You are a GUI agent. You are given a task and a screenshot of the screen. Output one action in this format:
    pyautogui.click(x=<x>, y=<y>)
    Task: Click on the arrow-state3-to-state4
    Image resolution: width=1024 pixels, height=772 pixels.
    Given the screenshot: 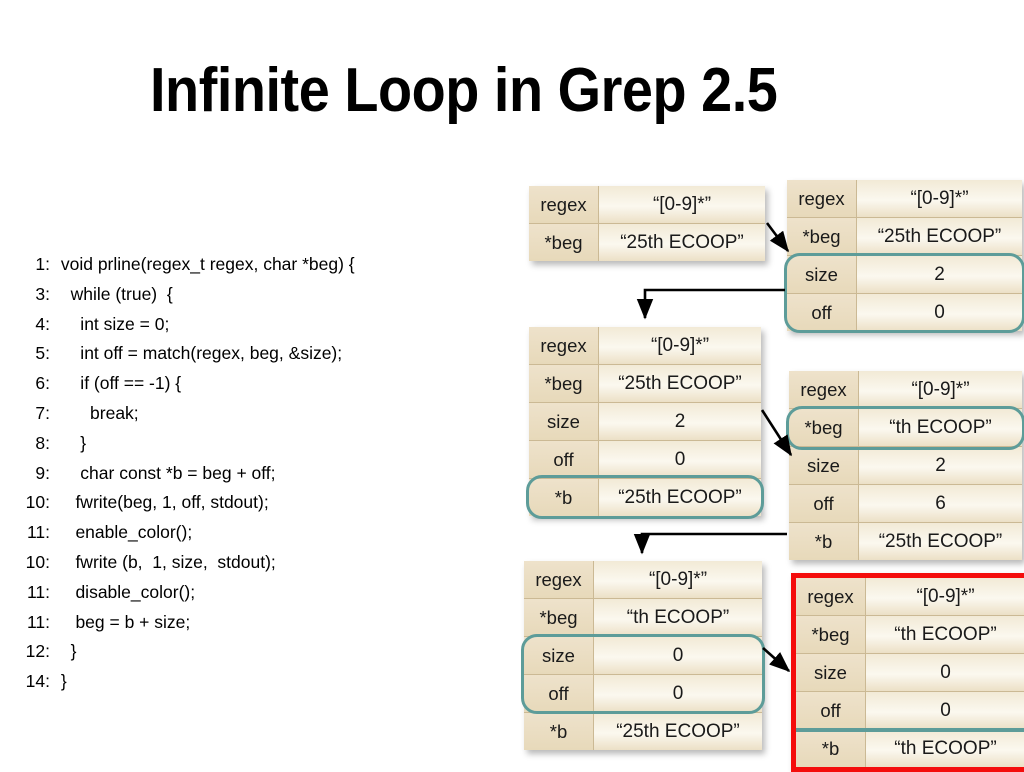 What is the action you would take?
    pyautogui.click(x=776, y=433)
    